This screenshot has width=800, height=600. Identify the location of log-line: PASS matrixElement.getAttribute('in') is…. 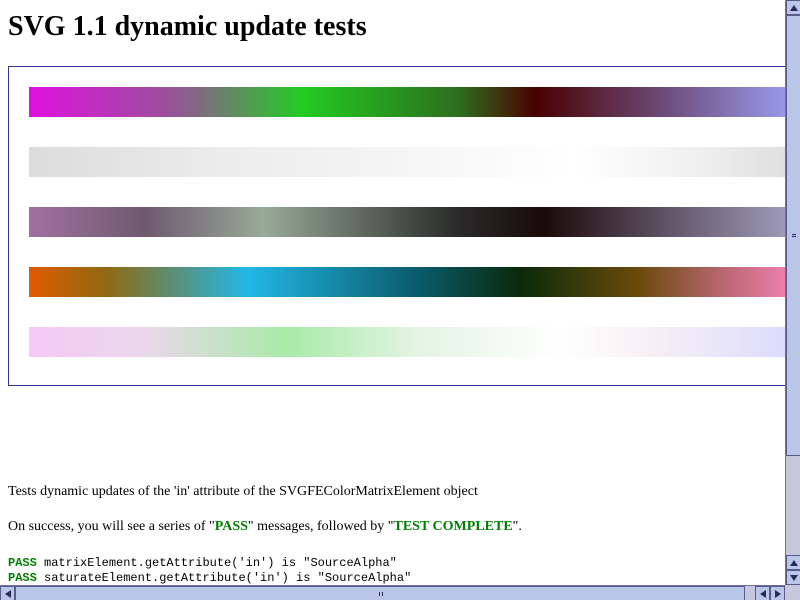
(202, 563).